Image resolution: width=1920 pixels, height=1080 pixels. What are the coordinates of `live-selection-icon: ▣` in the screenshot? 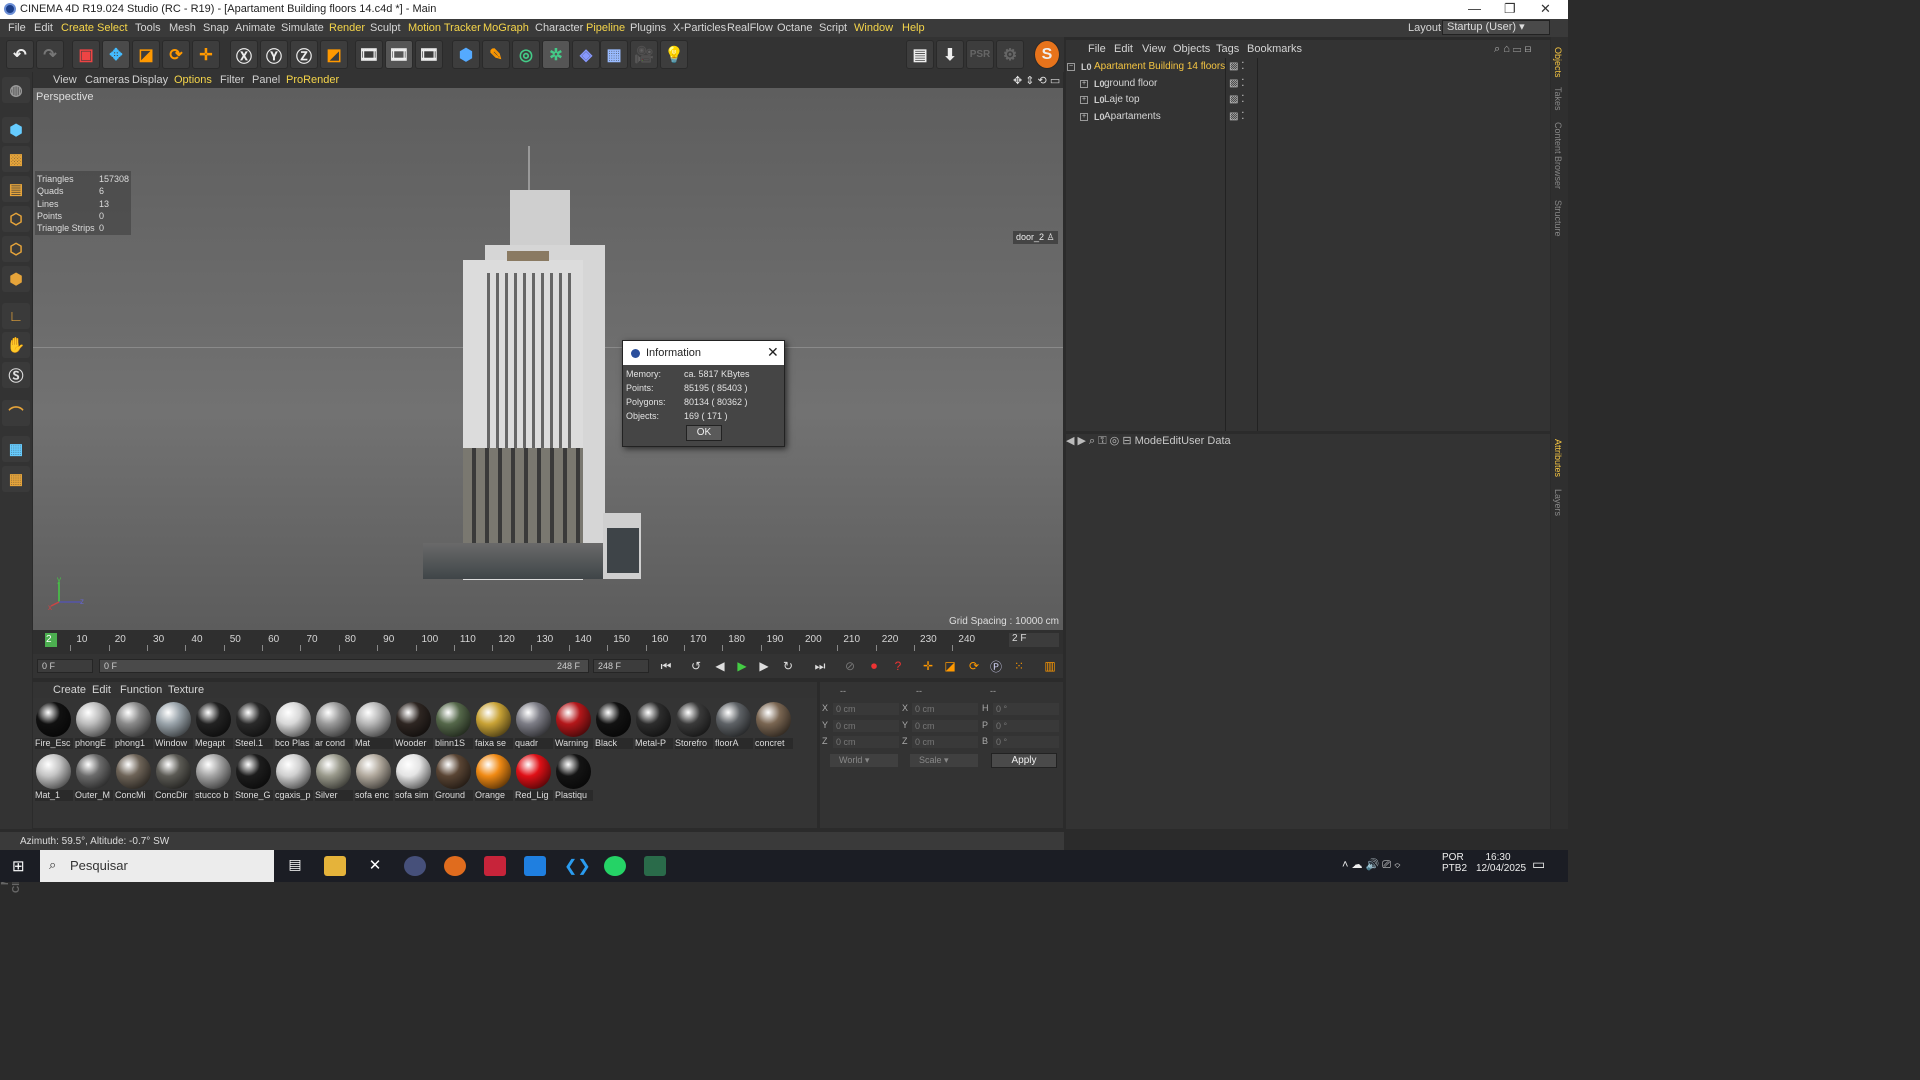 It's located at (86, 54).